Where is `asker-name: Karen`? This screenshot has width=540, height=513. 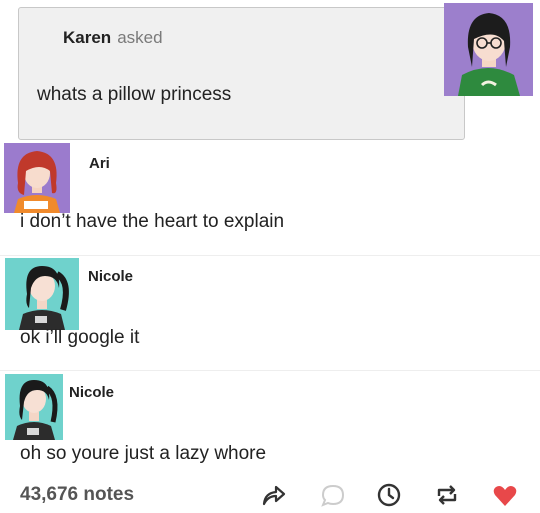
asker-name: Karen is located at coordinates (87, 37).